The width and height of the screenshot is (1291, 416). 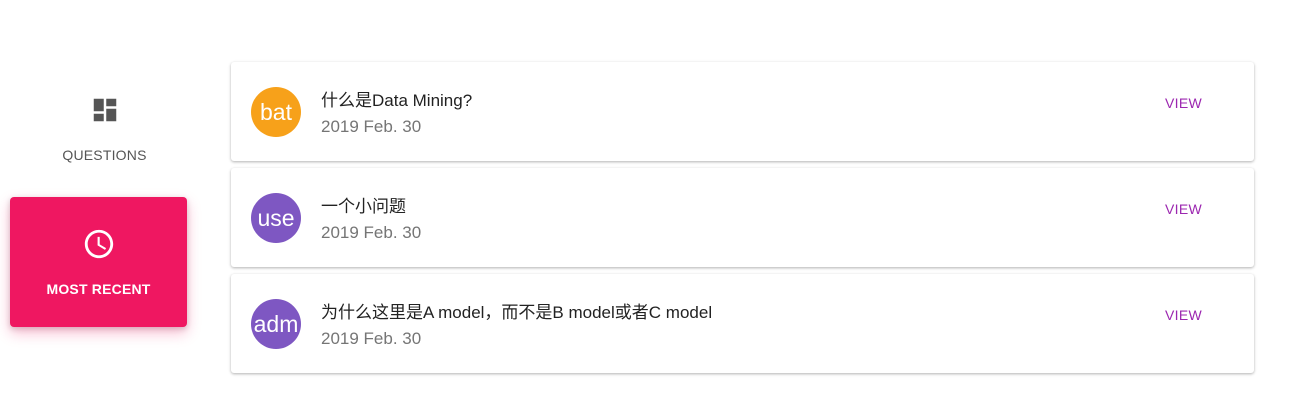 I want to click on nav-item-most-recent: MOST RECENT, so click(x=98, y=262).